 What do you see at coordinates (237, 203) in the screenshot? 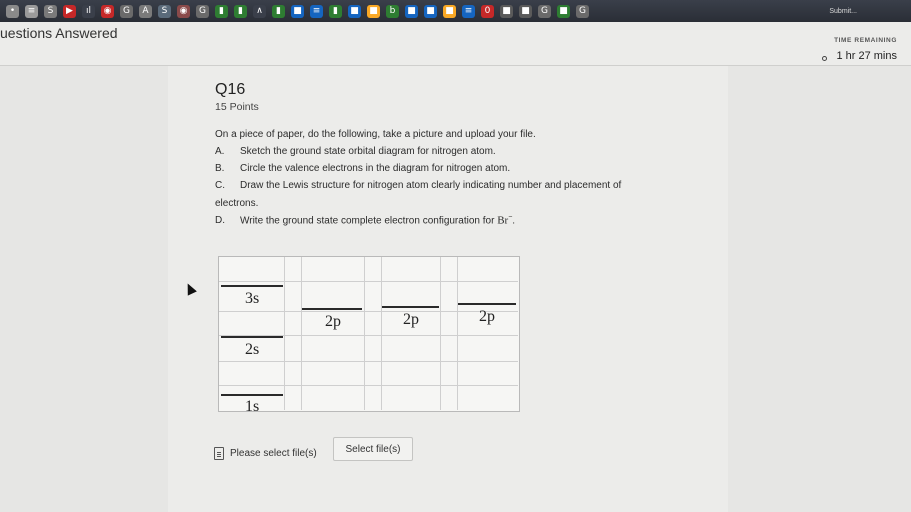
I see `instruction-c-continued: electrons.` at bounding box center [237, 203].